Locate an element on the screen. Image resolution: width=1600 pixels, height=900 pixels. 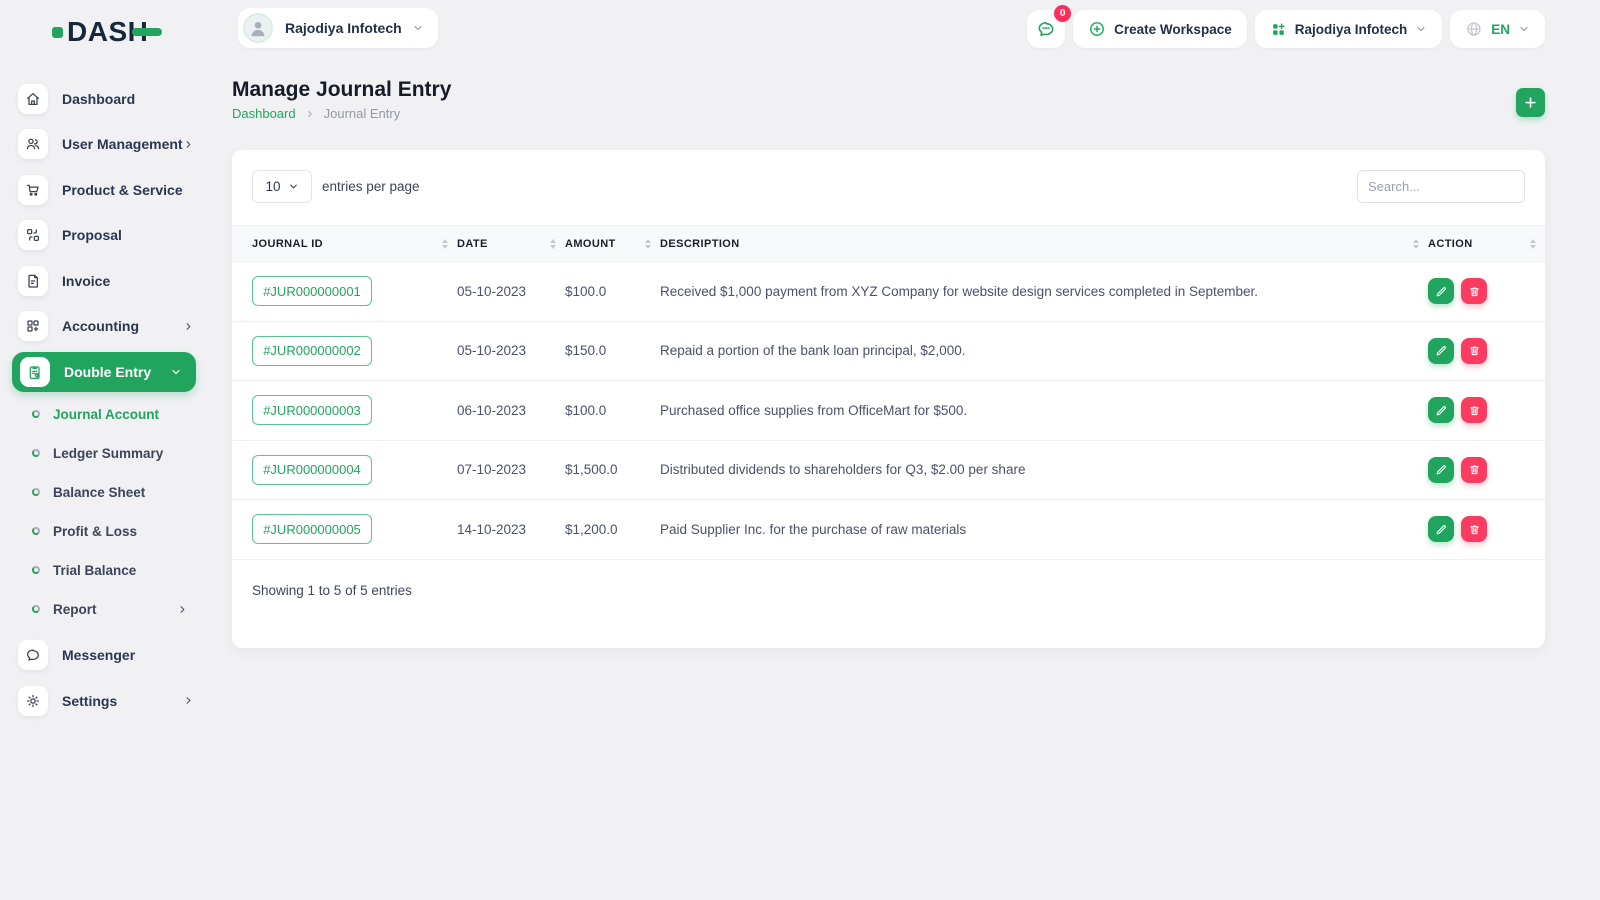
journal-id-badge: #JUR000000004 is located at coordinates (312, 469).